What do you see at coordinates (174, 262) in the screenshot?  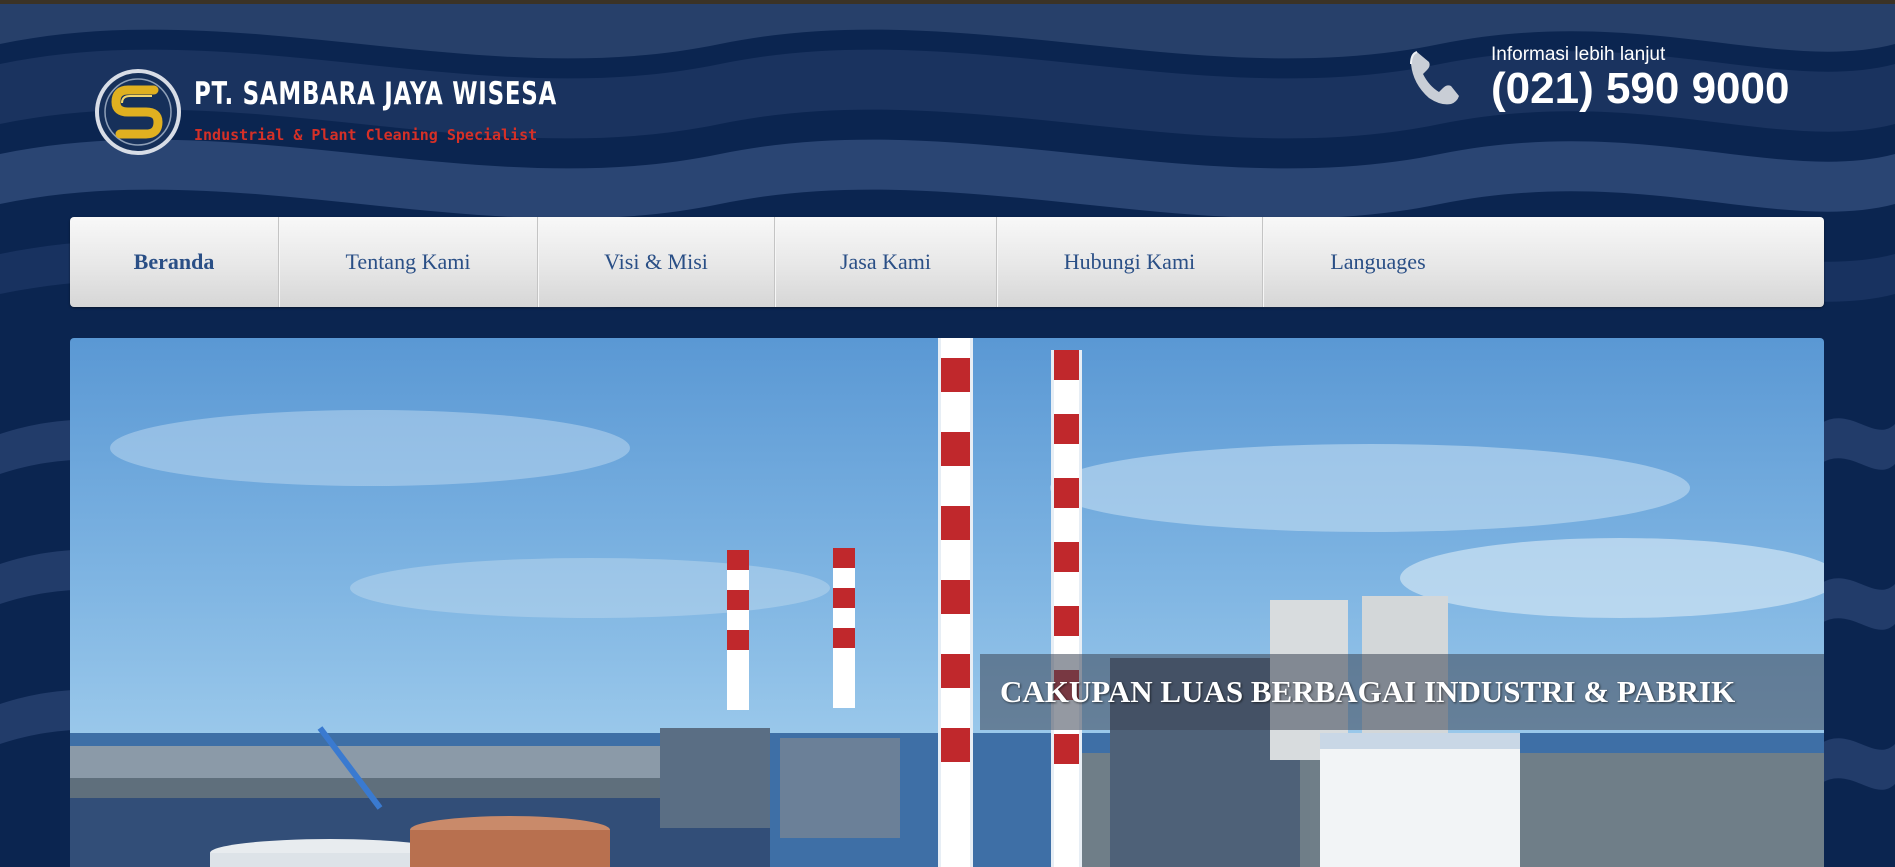 I see `nav-item-beranda: Beranda` at bounding box center [174, 262].